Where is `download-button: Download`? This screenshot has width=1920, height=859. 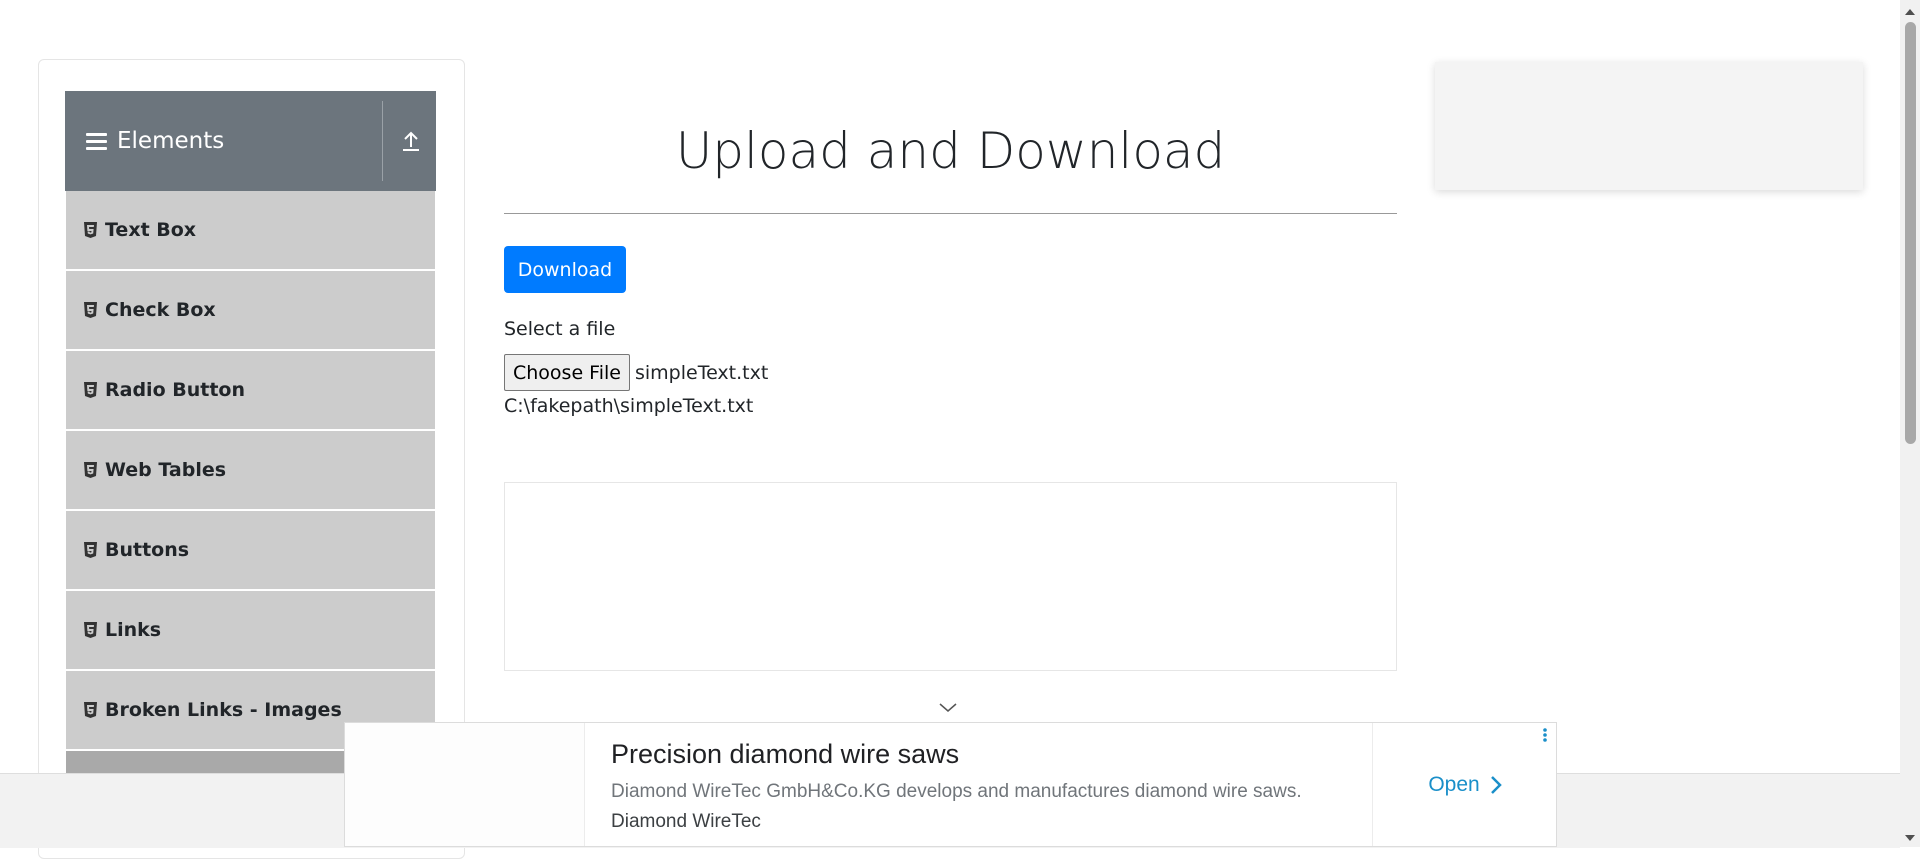
download-button: Download is located at coordinates (565, 269).